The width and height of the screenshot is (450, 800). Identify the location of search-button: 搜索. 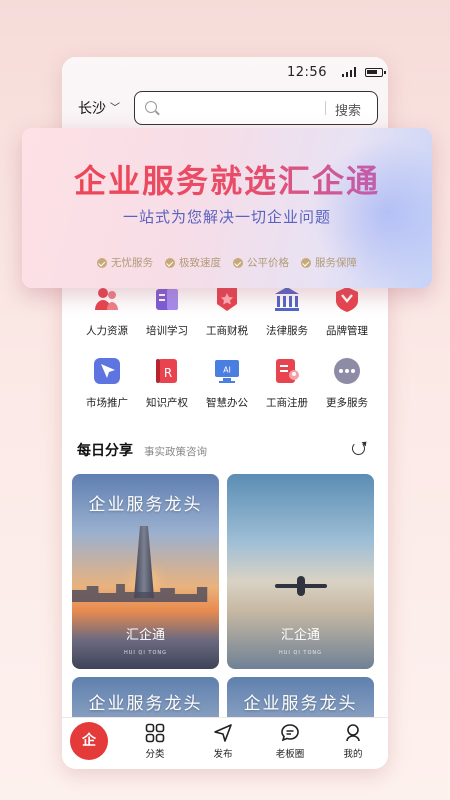
(348, 109).